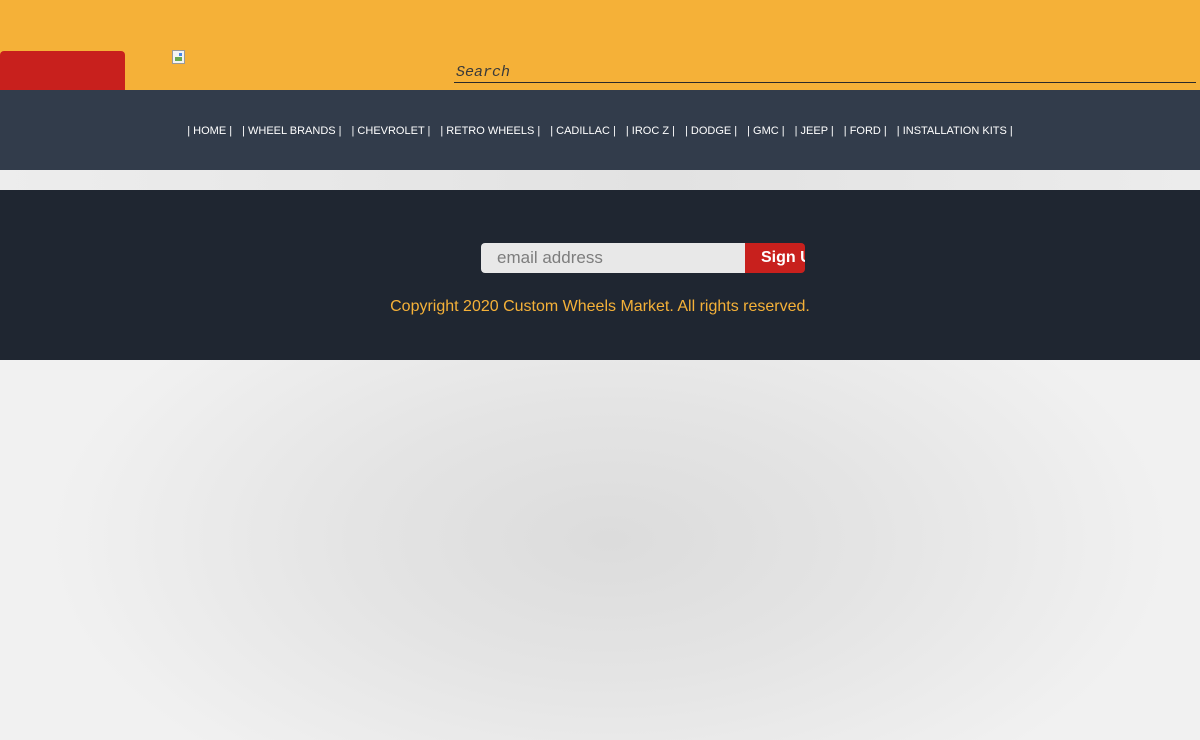  I want to click on nav-link-jeep: | JEEP |, so click(814, 131).